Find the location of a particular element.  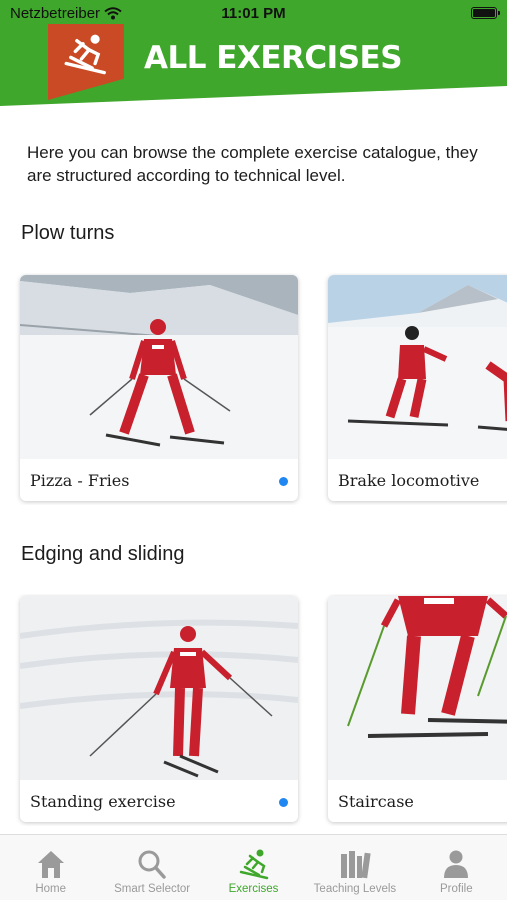

battery-icon is located at coordinates (485, 13).